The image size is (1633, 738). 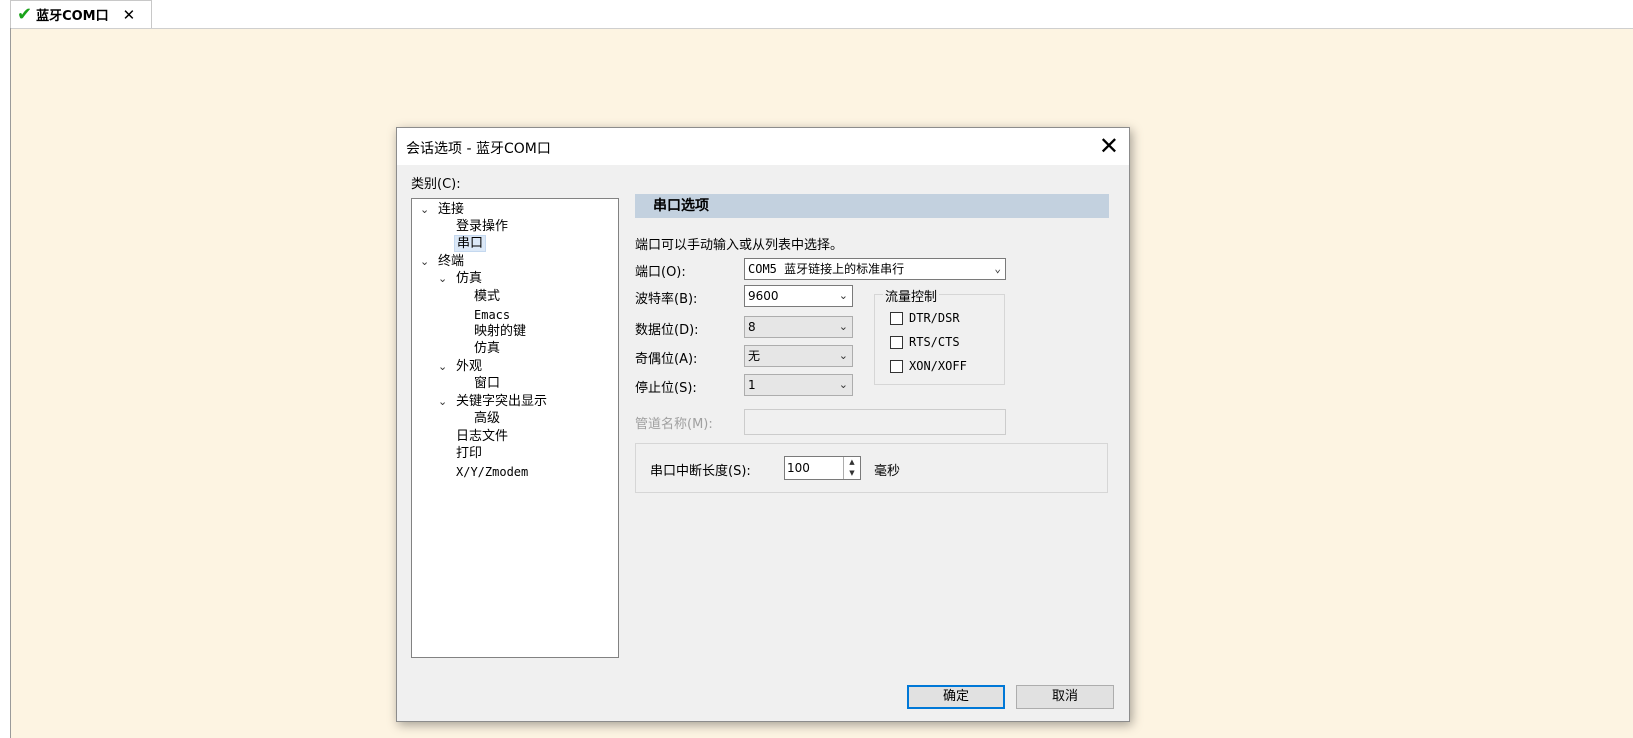 I want to click on session-tab-label: 蓝牙COM口, so click(x=72, y=16).